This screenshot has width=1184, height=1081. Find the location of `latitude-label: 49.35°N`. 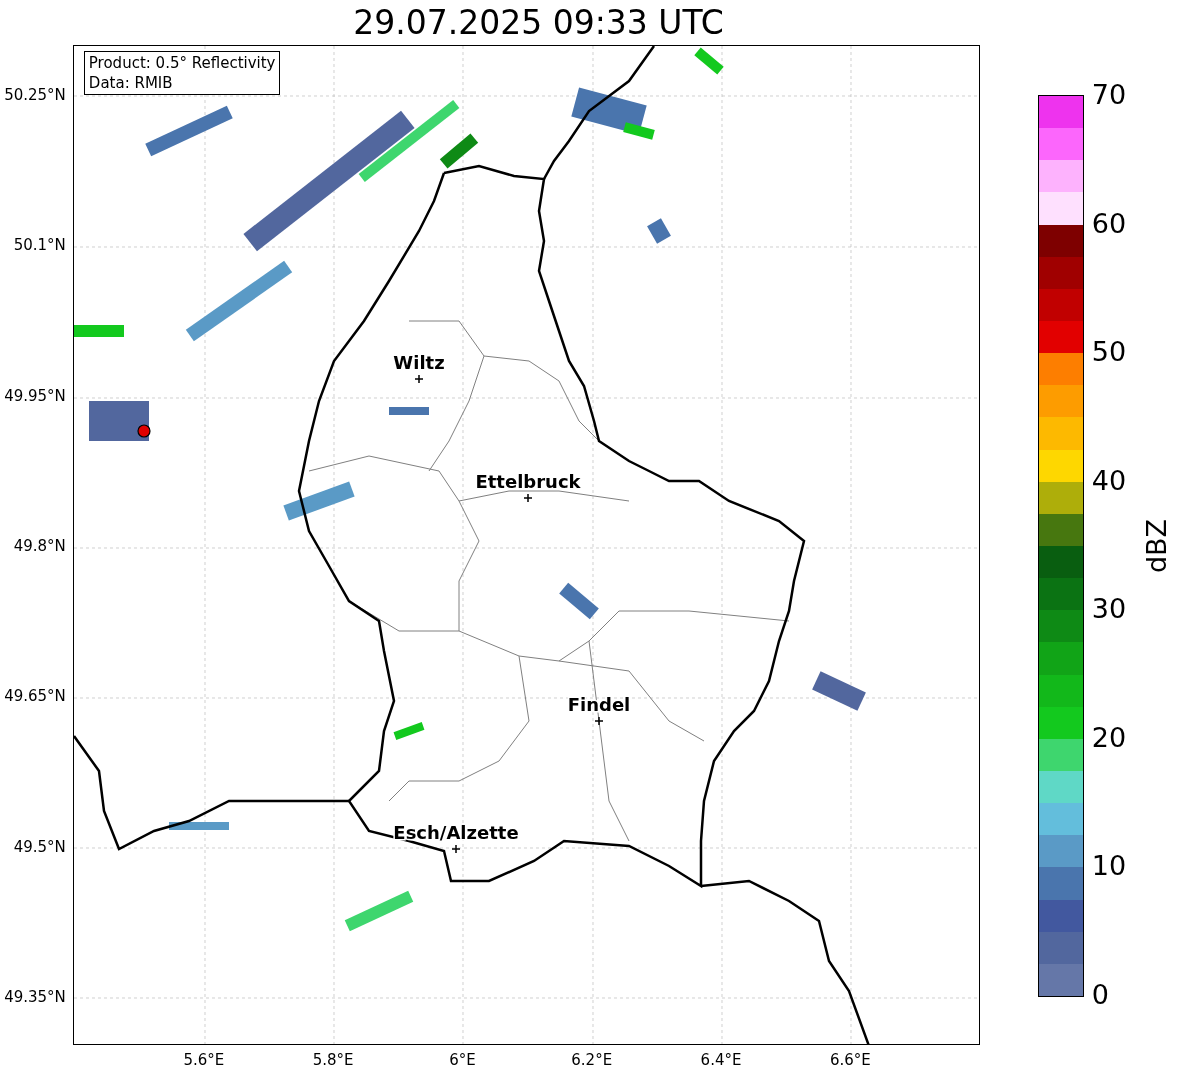

latitude-label: 49.35°N is located at coordinates (35, 996).